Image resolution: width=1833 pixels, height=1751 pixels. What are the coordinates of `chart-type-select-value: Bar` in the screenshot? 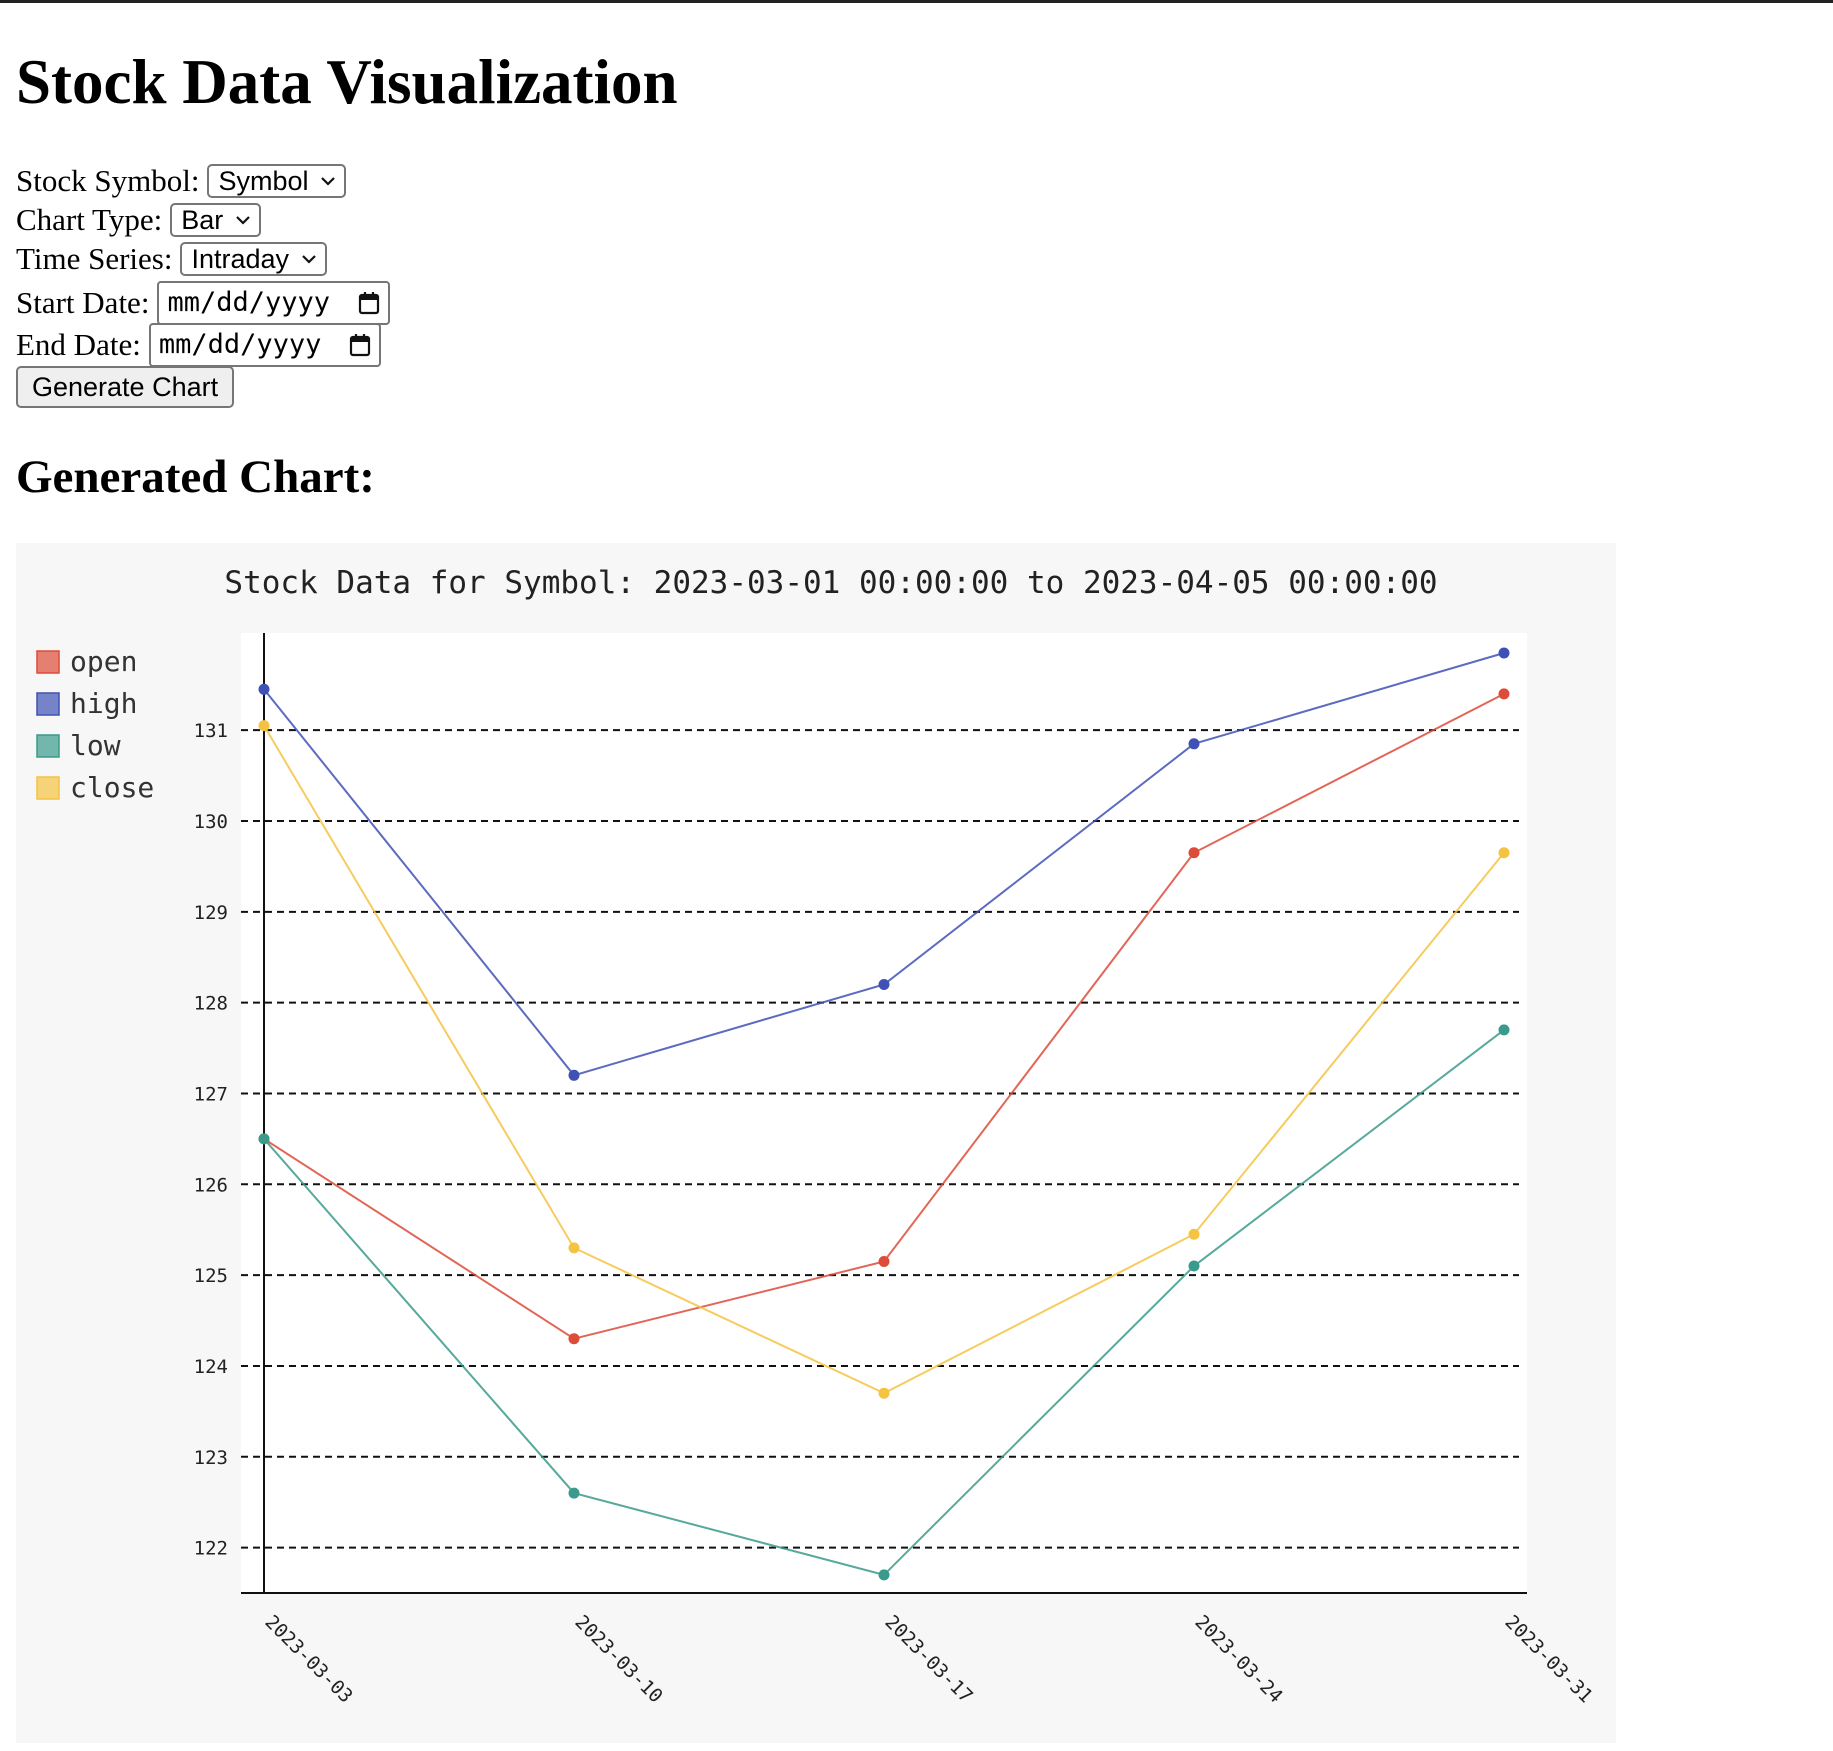 It's located at (202, 220).